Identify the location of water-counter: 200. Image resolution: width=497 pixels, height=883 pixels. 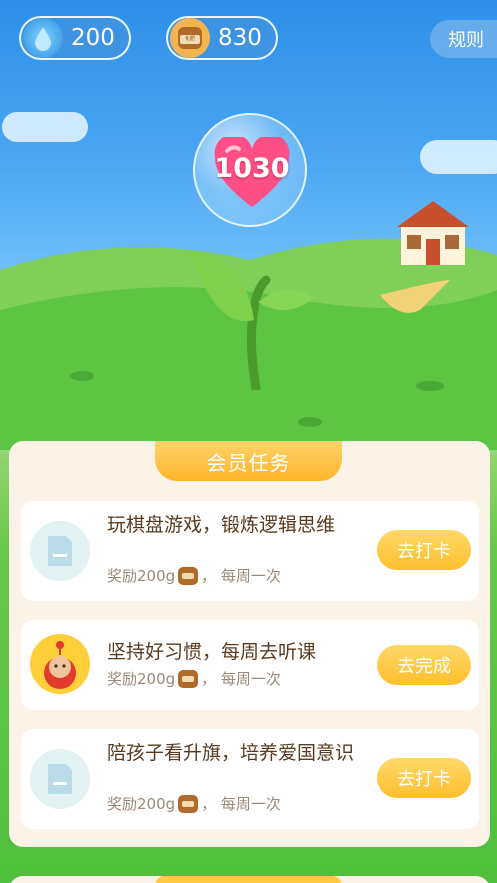
(75, 38).